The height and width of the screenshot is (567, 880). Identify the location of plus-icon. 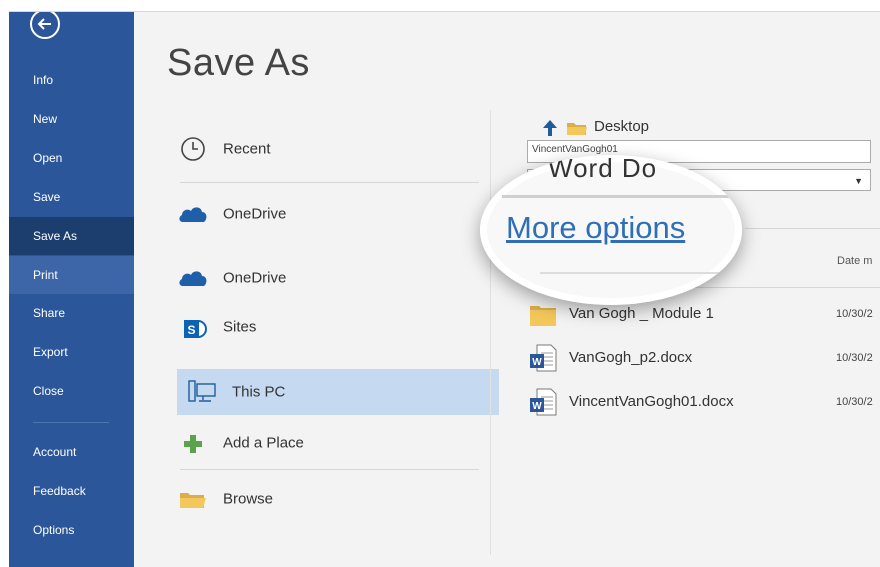
(193, 444).